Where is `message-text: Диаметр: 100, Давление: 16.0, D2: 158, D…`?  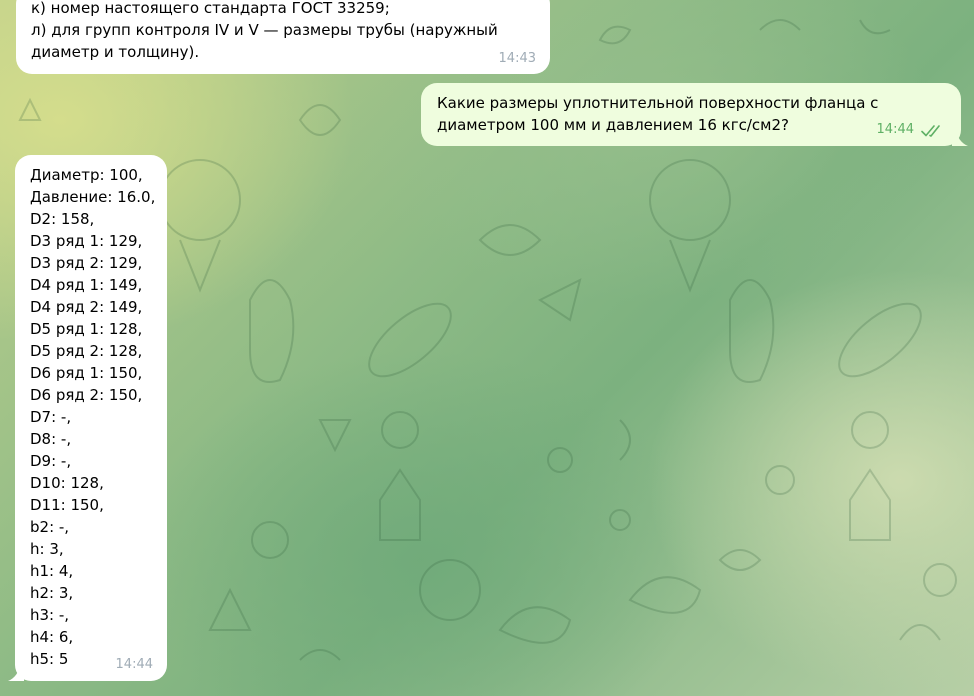
message-text: Диаметр: 100, Давление: 16.0, D2: 158, D… is located at coordinates (93, 417).